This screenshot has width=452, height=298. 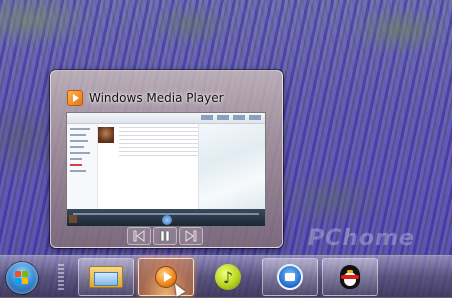 What do you see at coordinates (166, 217) in the screenshot?
I see `mini-playback-bar` at bounding box center [166, 217].